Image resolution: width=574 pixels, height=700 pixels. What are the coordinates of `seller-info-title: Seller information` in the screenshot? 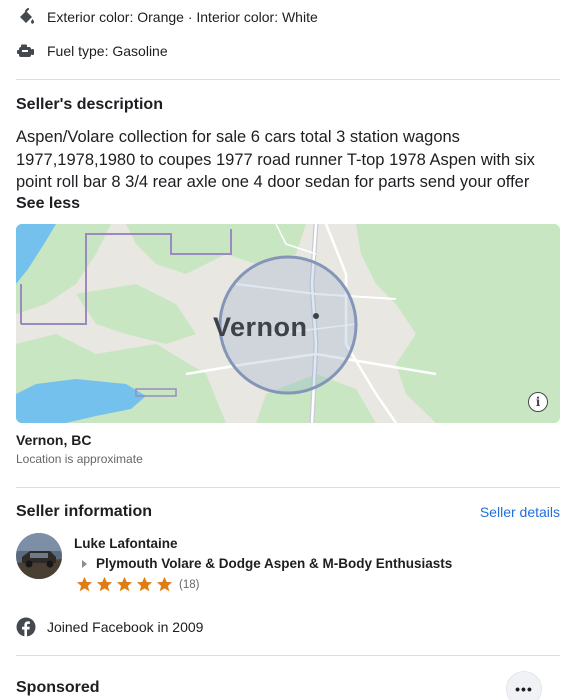 It's located at (84, 511).